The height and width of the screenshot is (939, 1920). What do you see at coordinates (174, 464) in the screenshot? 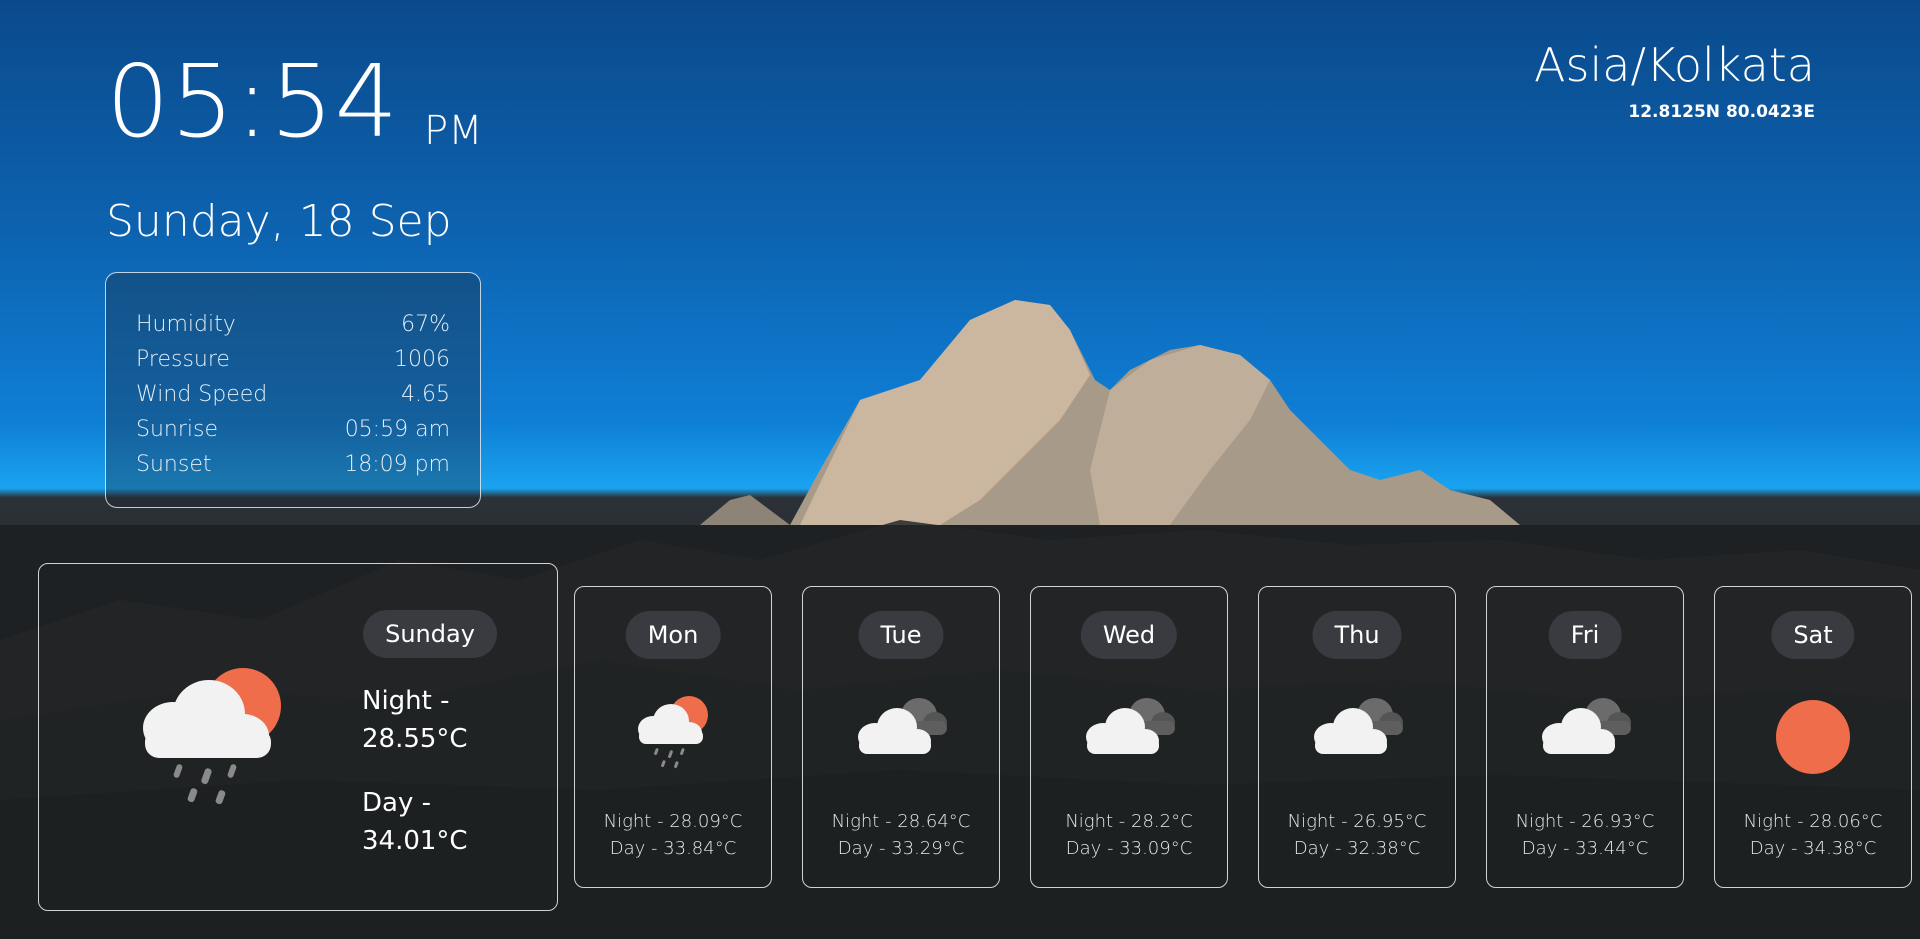
I see `detail-label: Sunset` at bounding box center [174, 464].